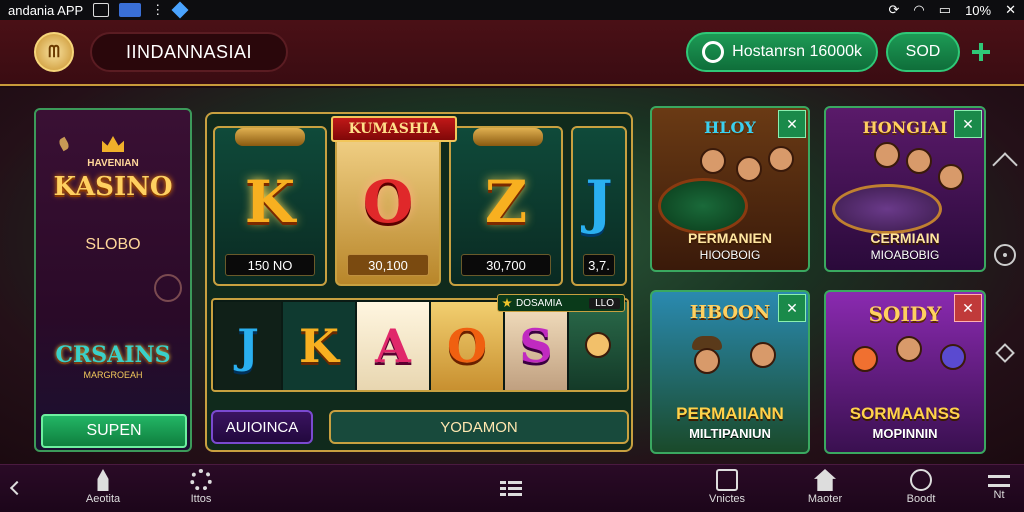 Image resolution: width=1024 pixels, height=512 pixels. What do you see at coordinates (201, 480) in the screenshot?
I see `gear-icon` at bounding box center [201, 480].